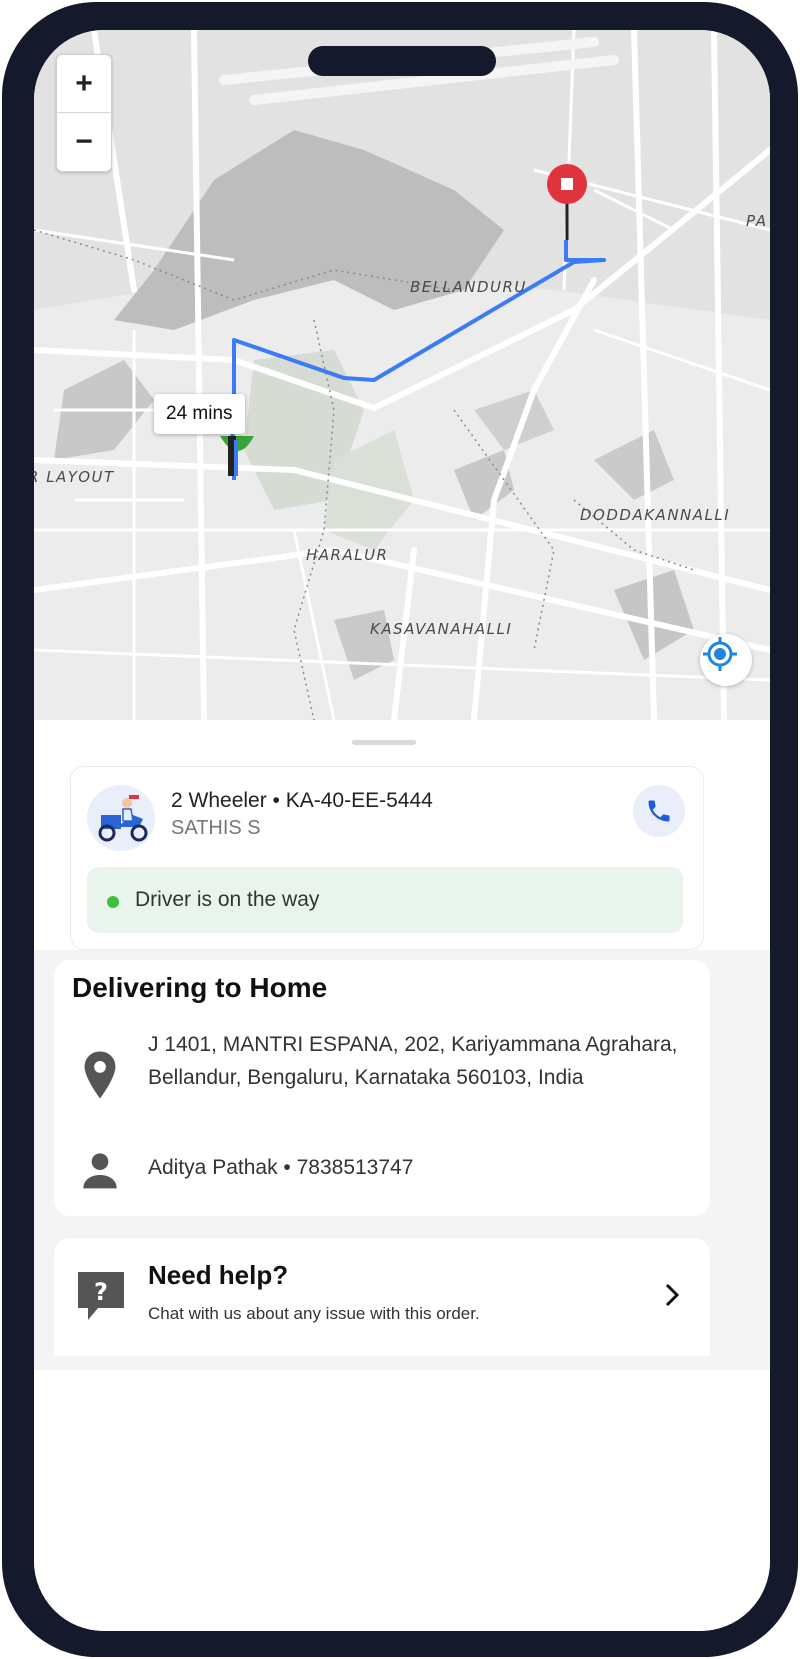 The height and width of the screenshot is (1659, 800). I want to click on zoom-control: + −, so click(84, 113).